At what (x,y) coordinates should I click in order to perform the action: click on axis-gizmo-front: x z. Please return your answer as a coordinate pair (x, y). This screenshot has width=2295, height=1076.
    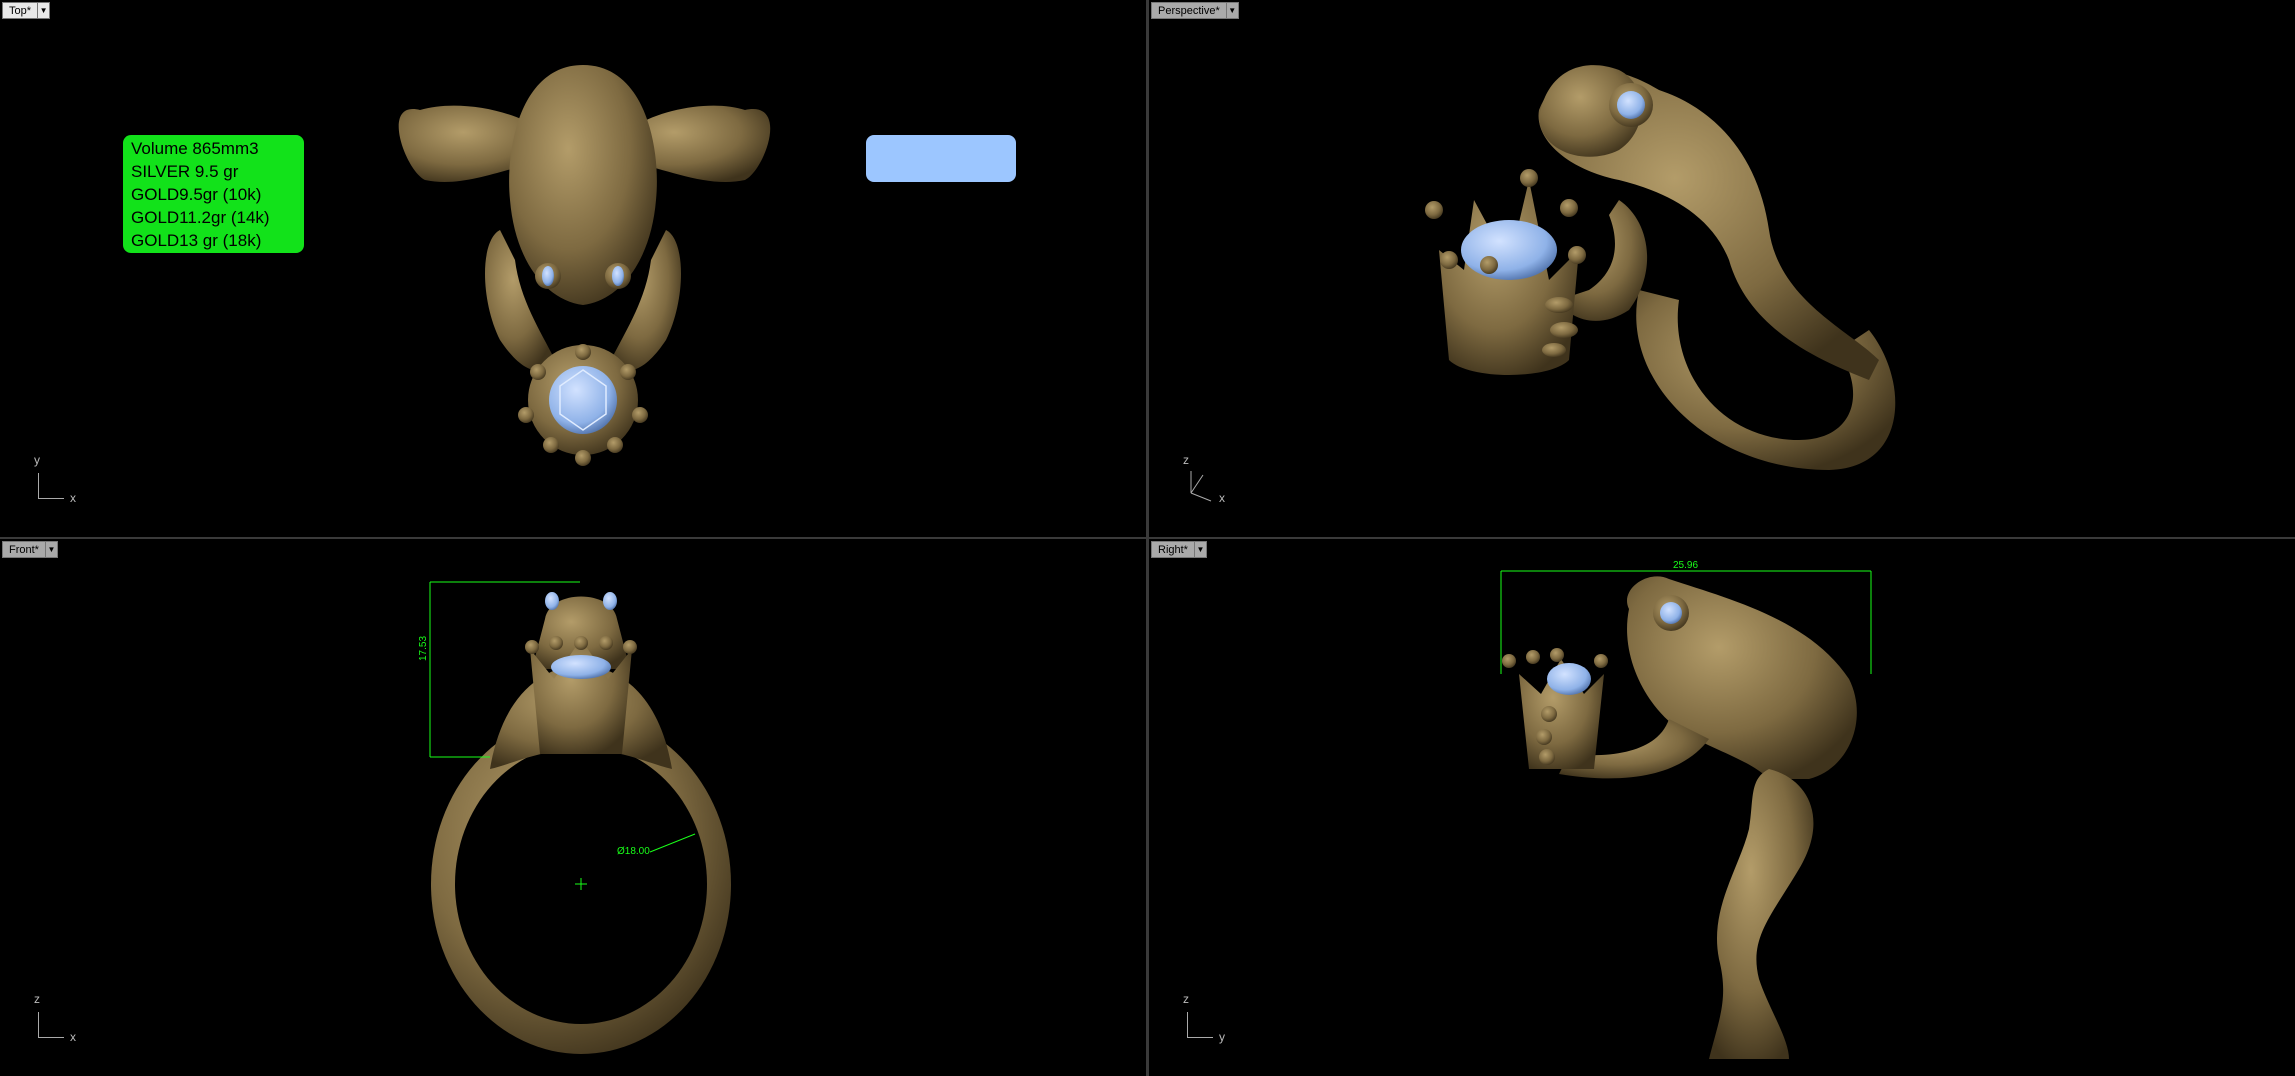
    Looking at the image, I should click on (59, 1018).